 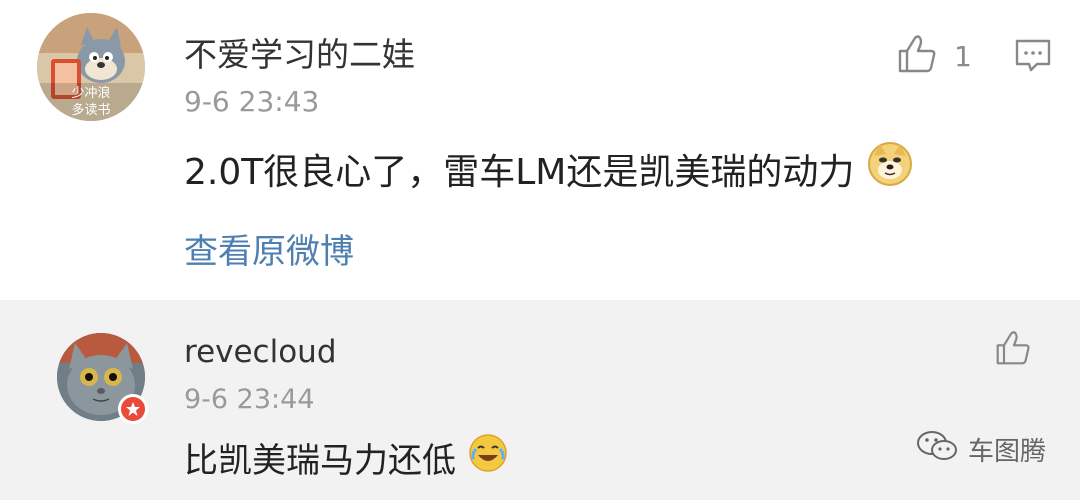 I want to click on wechat-watermark: 车图腾, so click(x=981, y=449).